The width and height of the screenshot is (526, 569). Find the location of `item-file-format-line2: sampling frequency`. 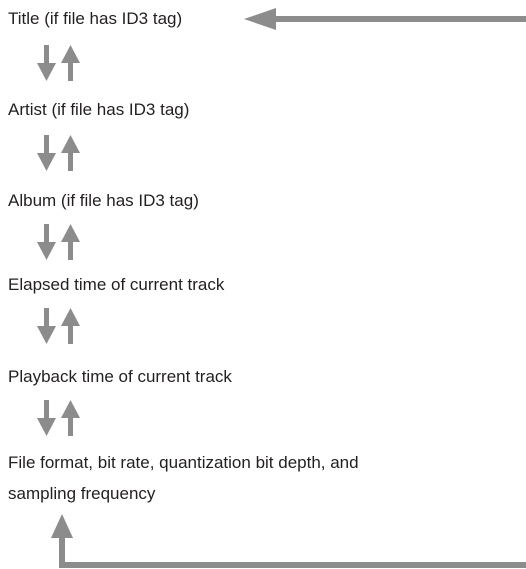

item-file-format-line2: sampling frequency is located at coordinates (82, 493).